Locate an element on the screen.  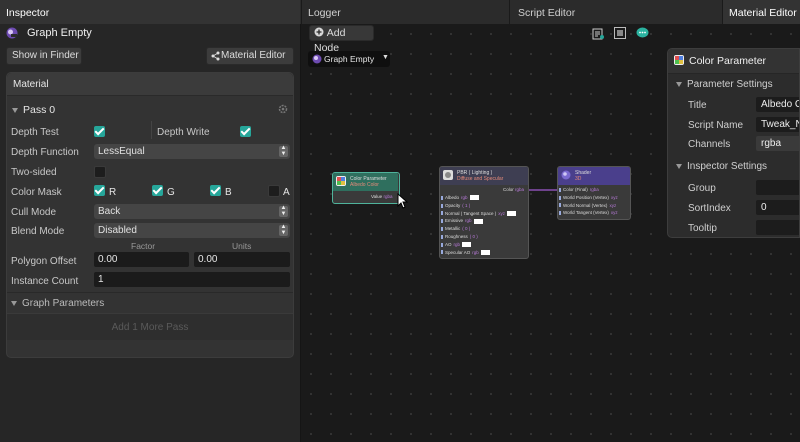
port-label: World Tangent (Vertex) is located at coordinates (586, 213).